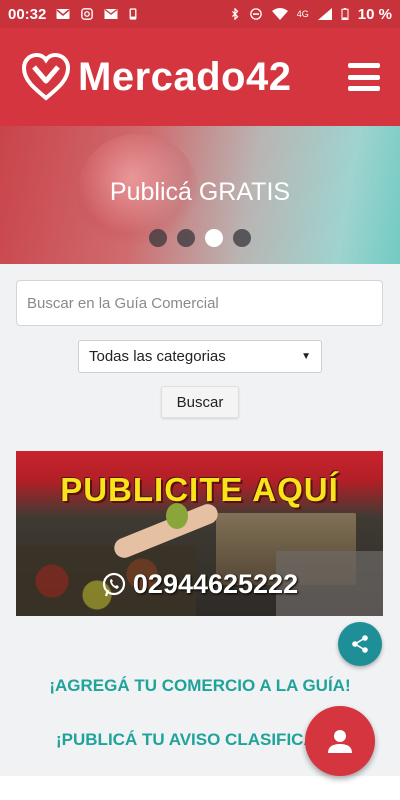 The image size is (400, 800). Describe the element at coordinates (185, 76) in the screenshot. I see `logo-text: Mercado42` at that location.